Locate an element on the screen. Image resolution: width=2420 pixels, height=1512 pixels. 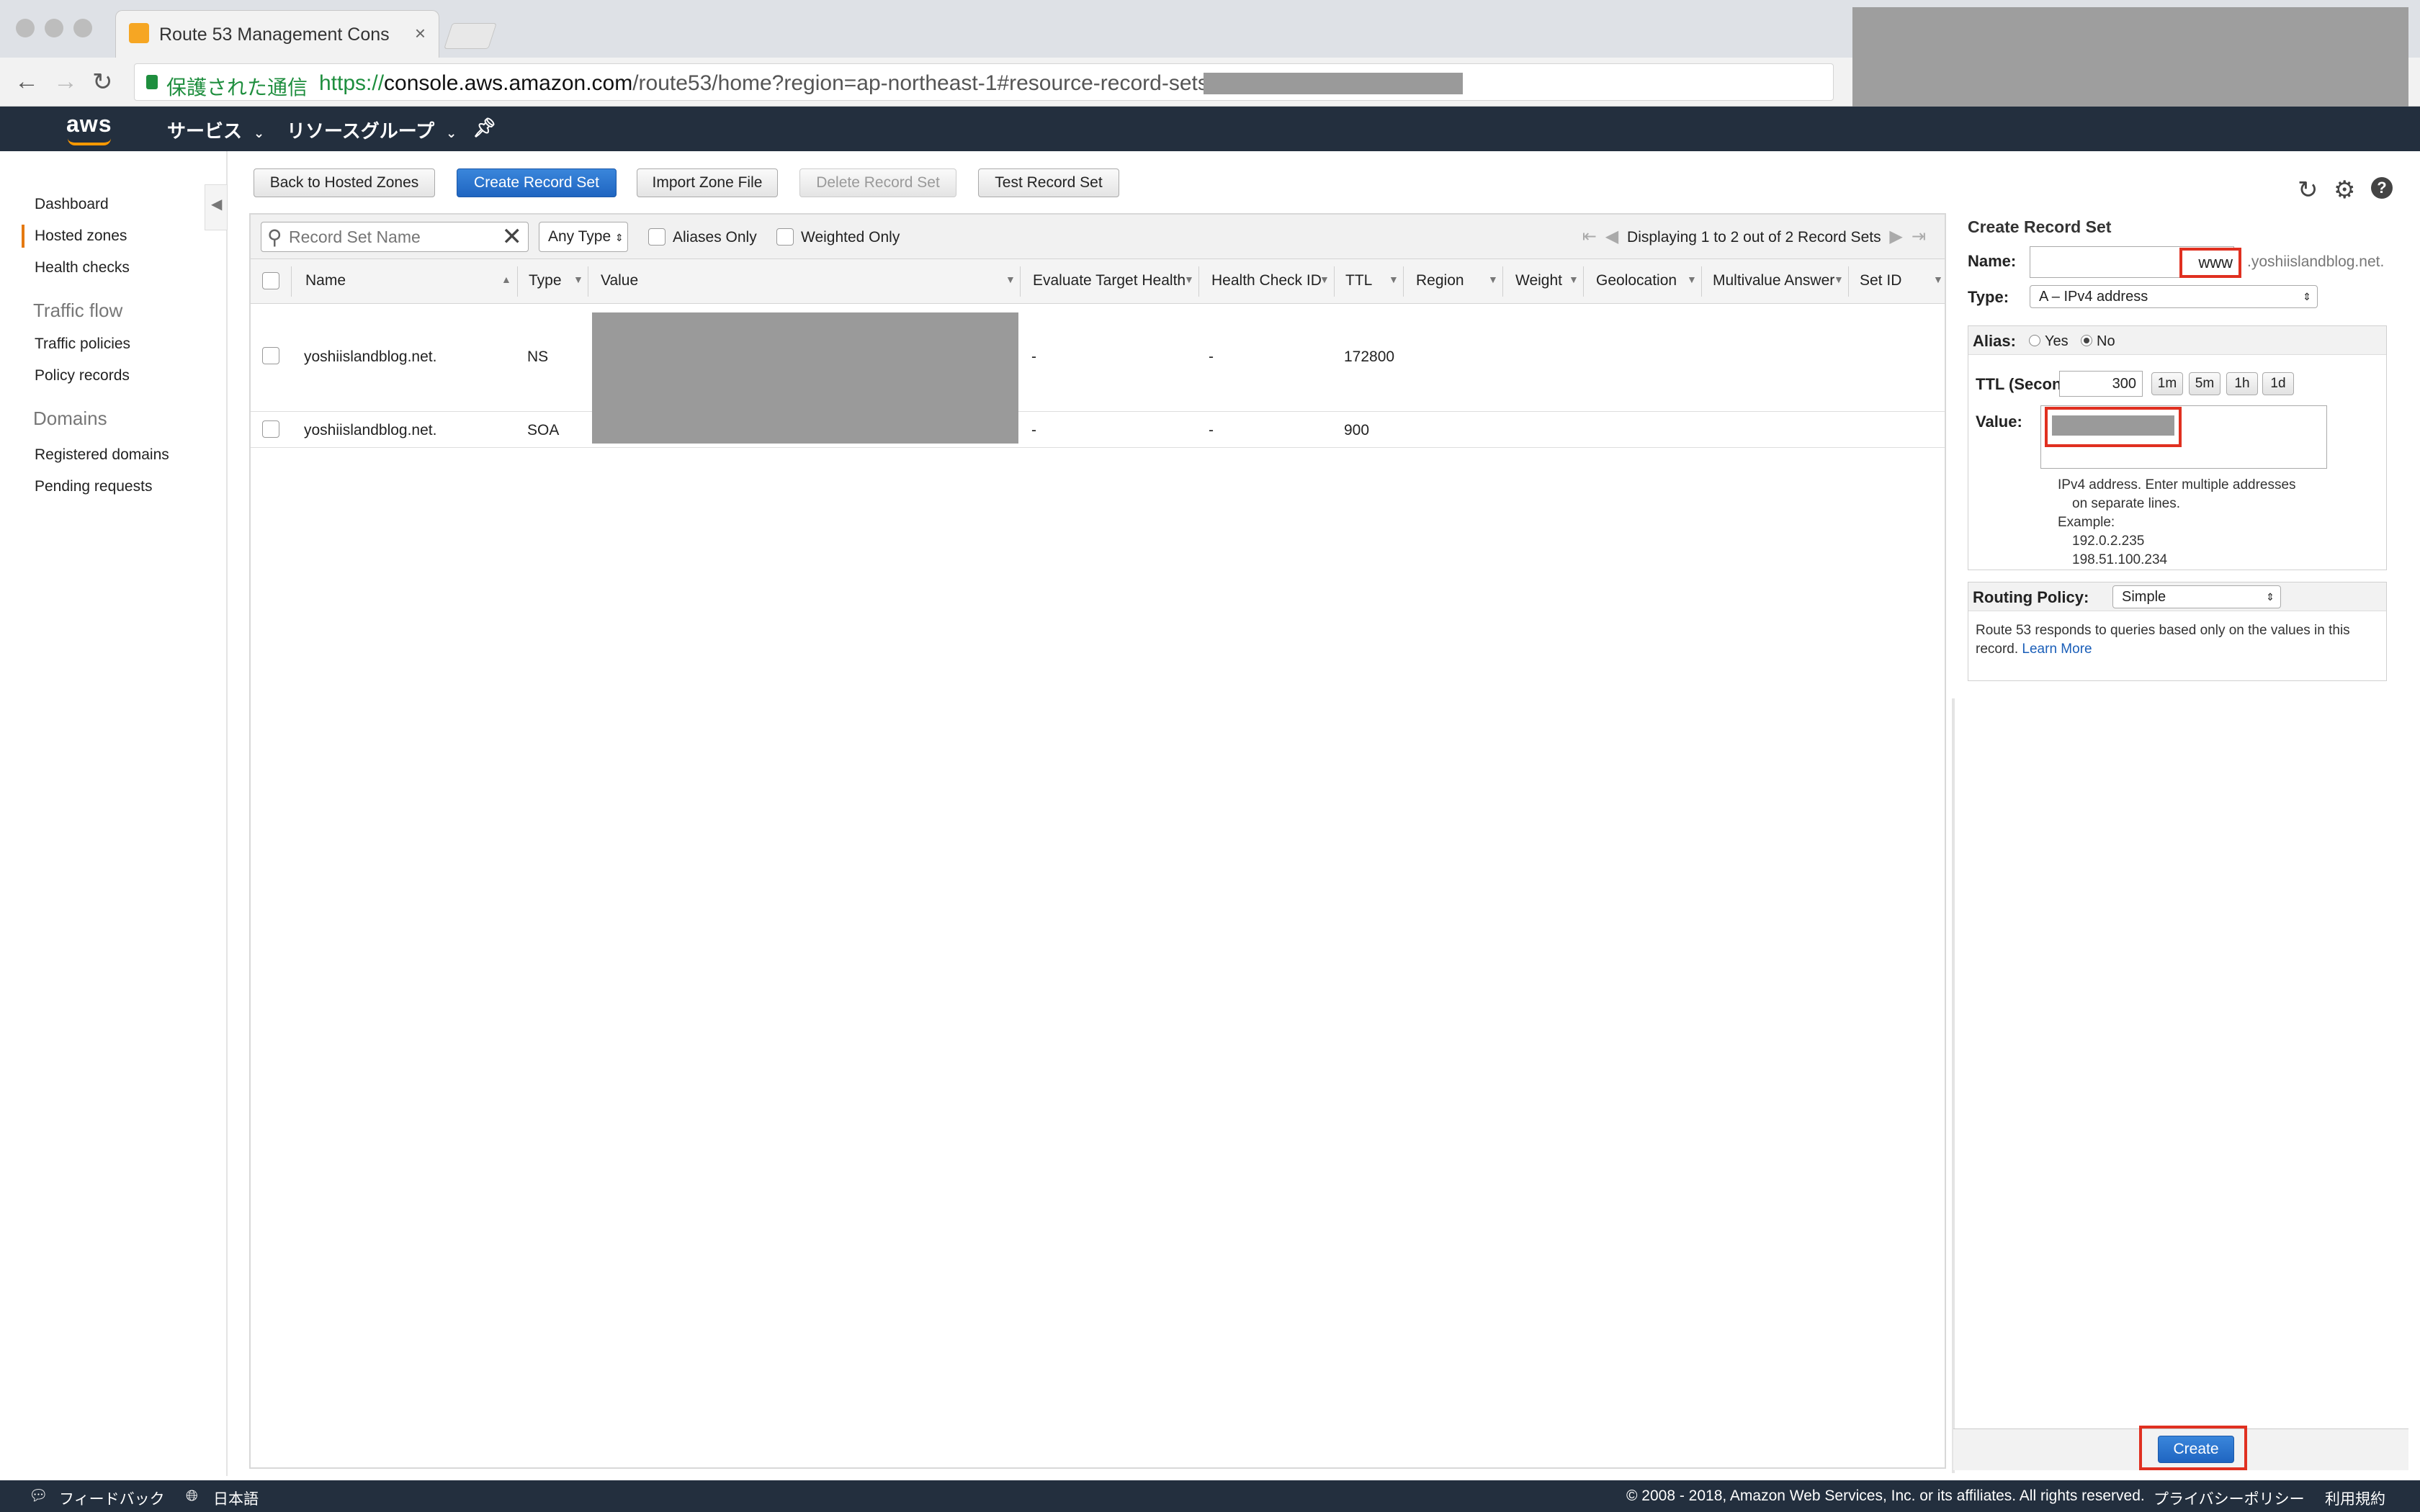
column-header-geolocation: Geolocation is located at coordinates (1636, 280).